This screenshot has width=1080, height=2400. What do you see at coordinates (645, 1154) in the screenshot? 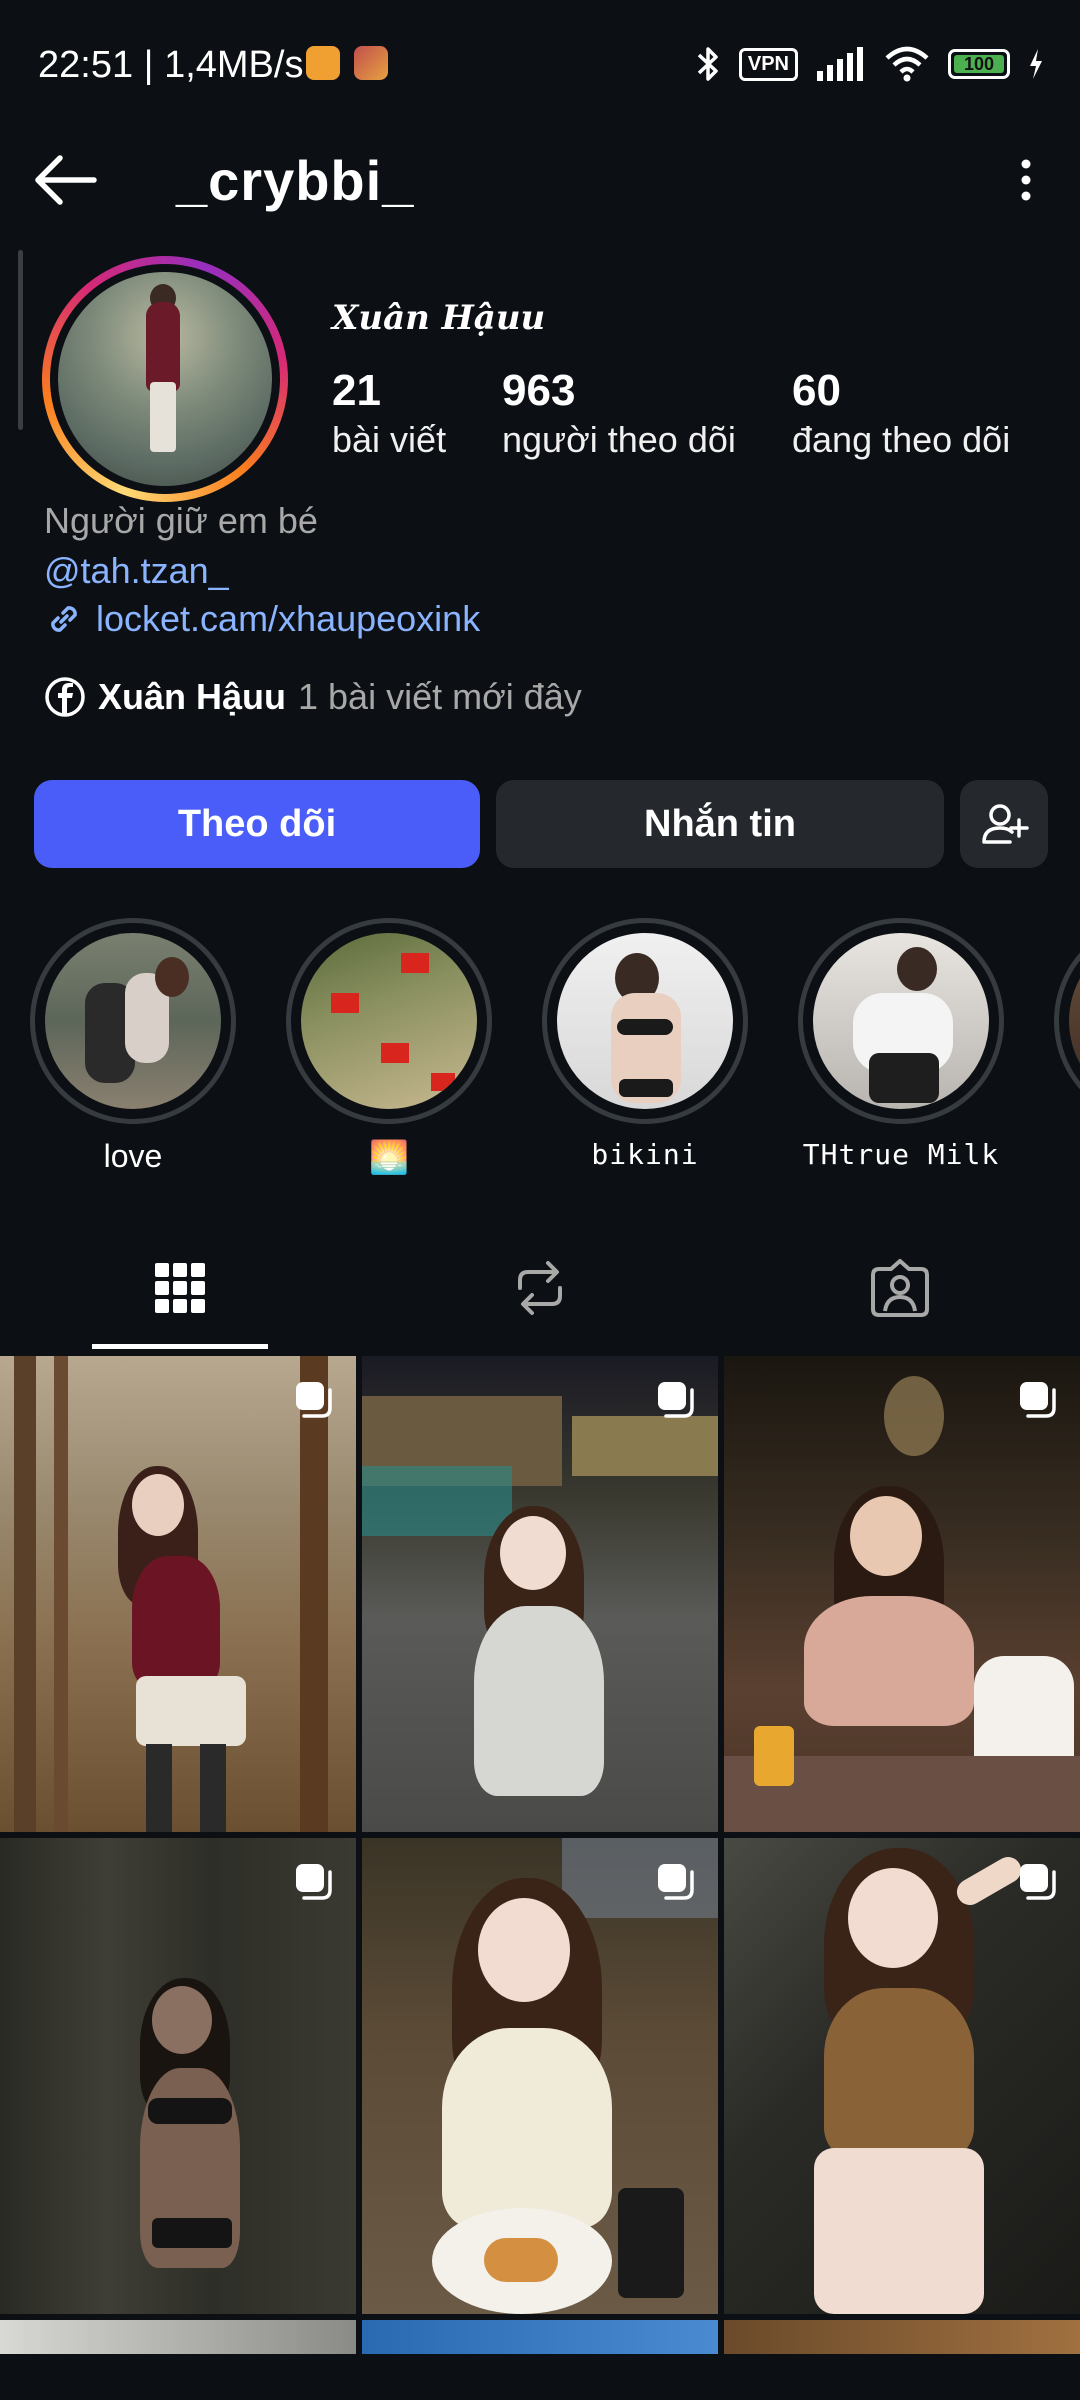
I see `highlight-label: bikini` at bounding box center [645, 1154].